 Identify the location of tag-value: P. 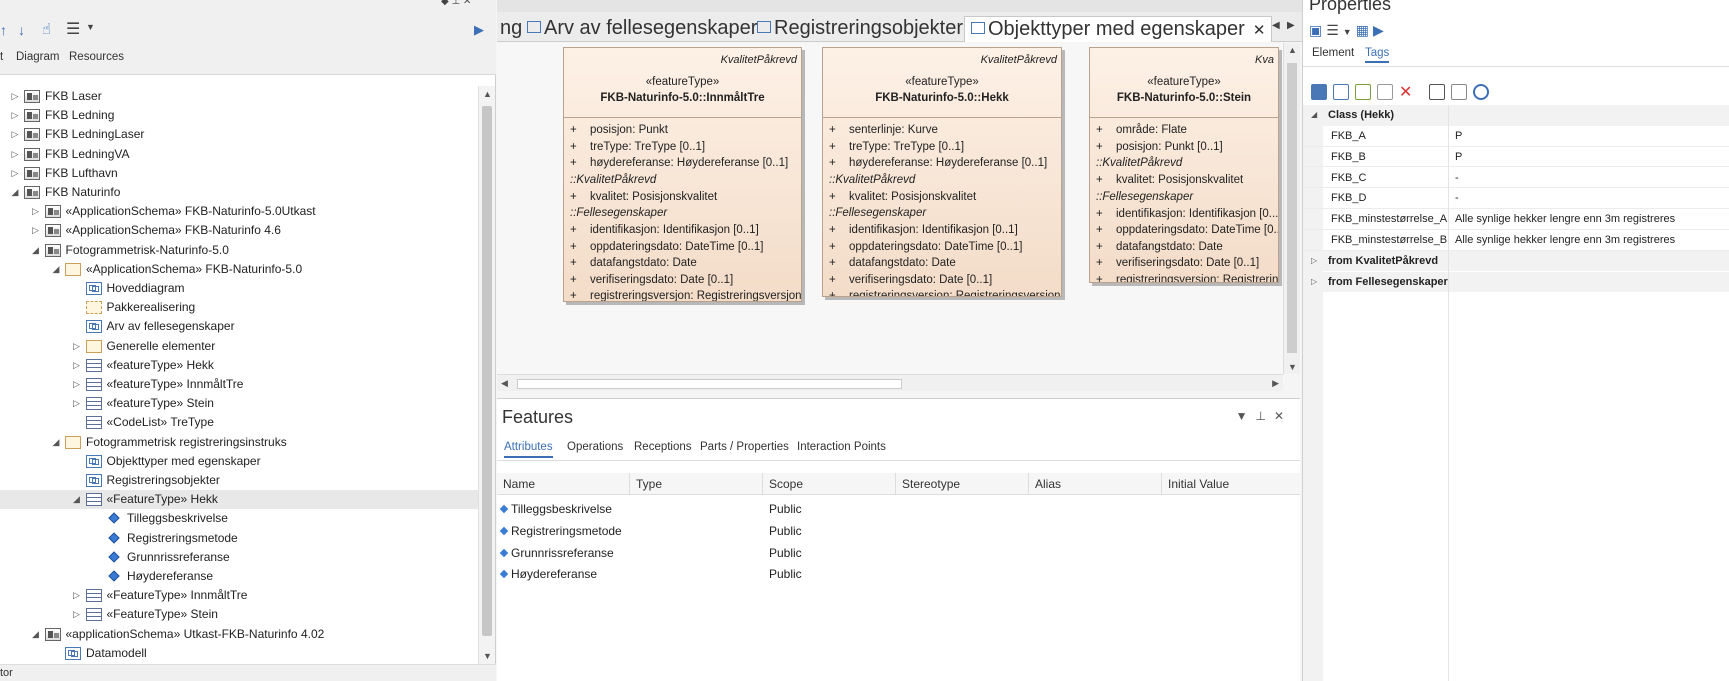
(1455, 136).